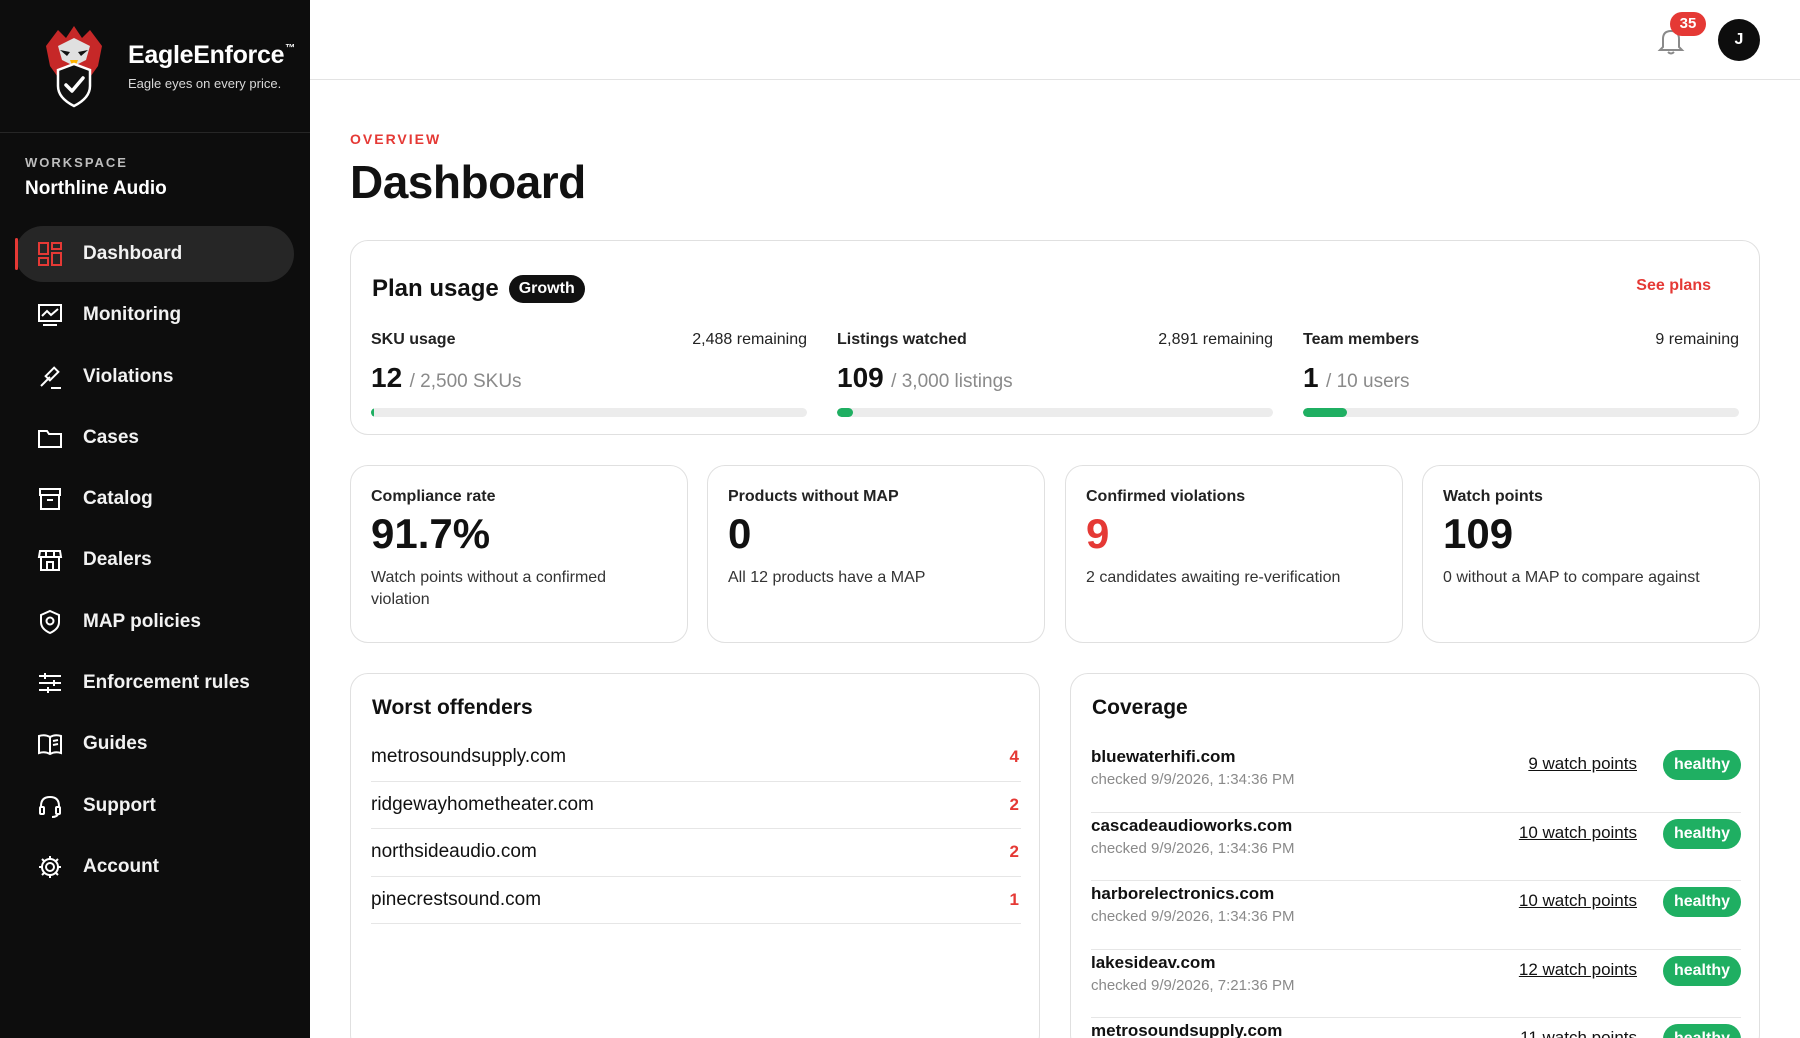 The height and width of the screenshot is (1038, 1800). I want to click on coverage-checked-time: checked 9/9/2026, 7:21:36 PM, so click(1193, 985).